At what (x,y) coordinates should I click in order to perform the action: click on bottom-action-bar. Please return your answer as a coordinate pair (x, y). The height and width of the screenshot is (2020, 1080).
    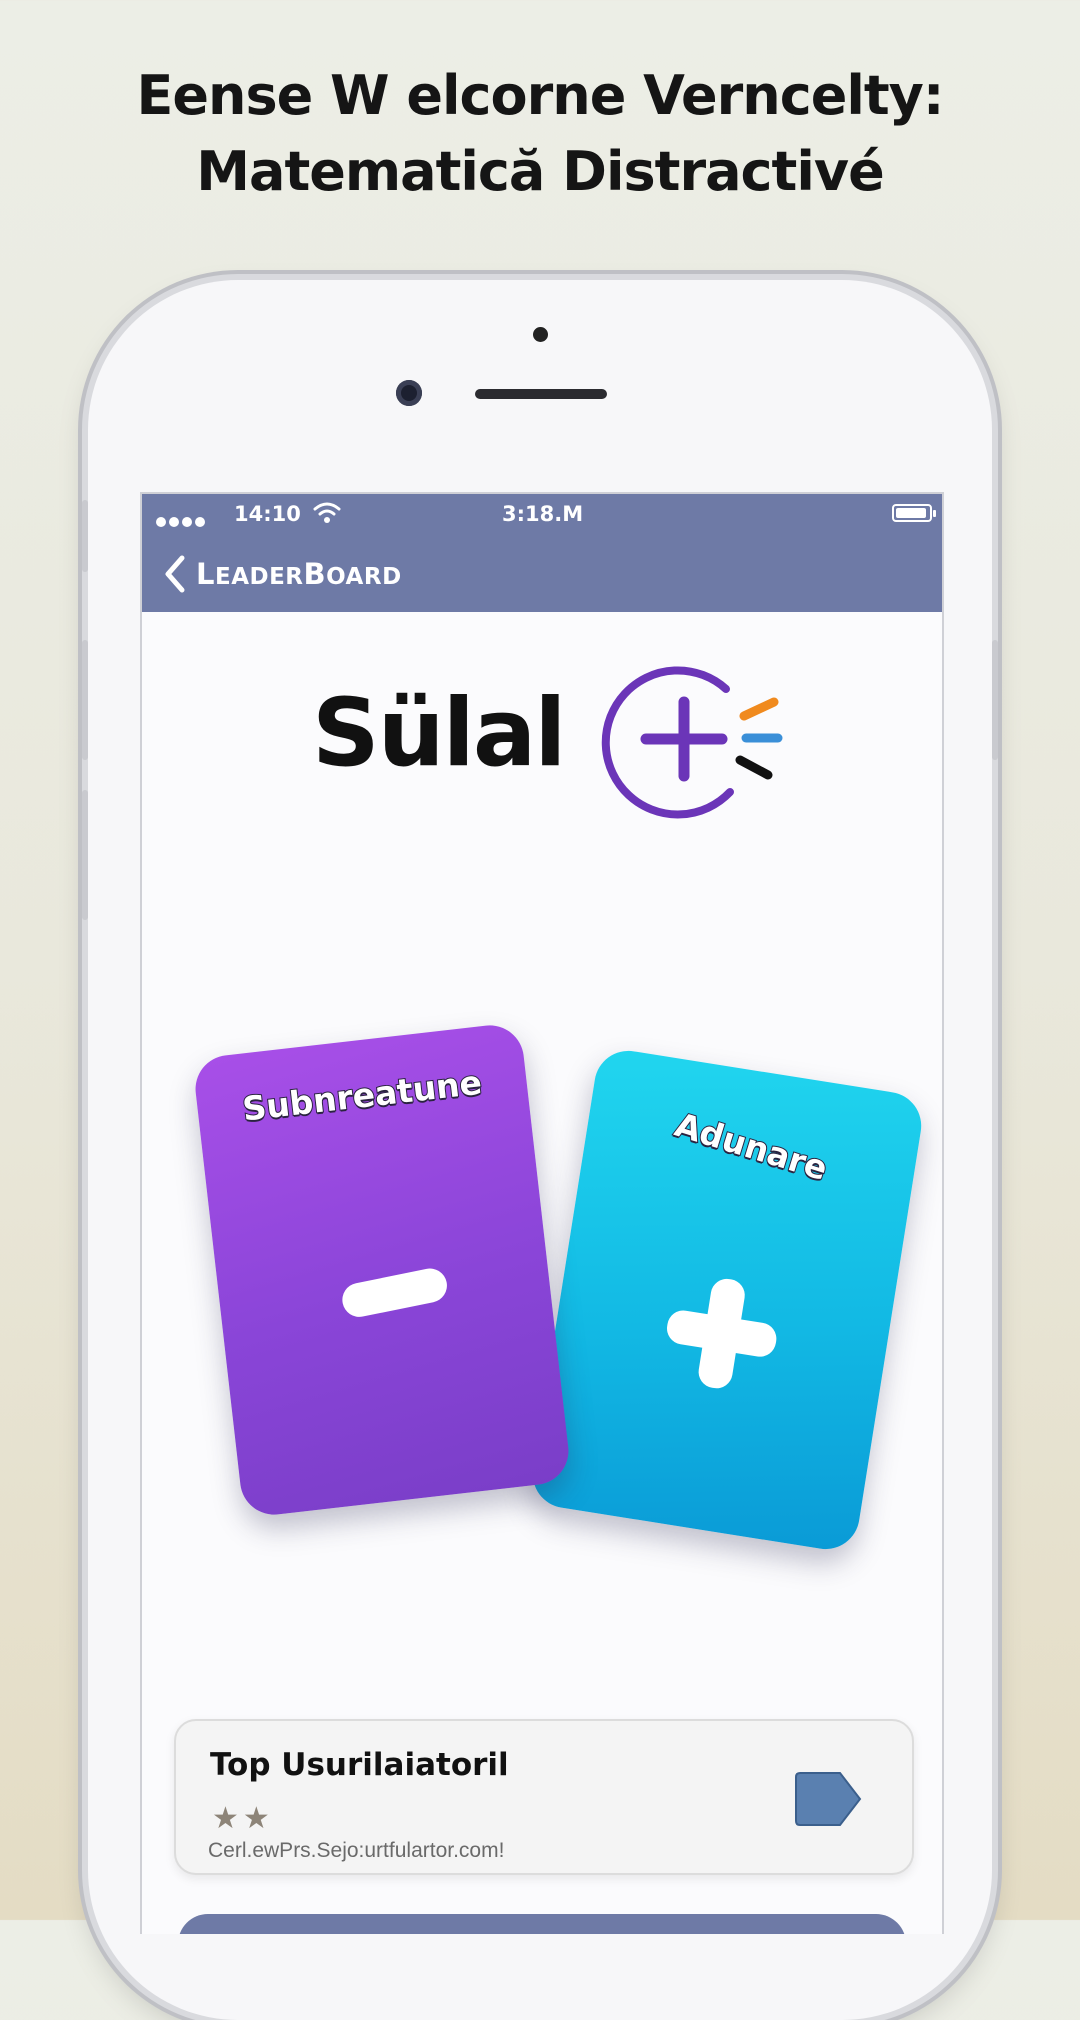
    Looking at the image, I should click on (542, 1924).